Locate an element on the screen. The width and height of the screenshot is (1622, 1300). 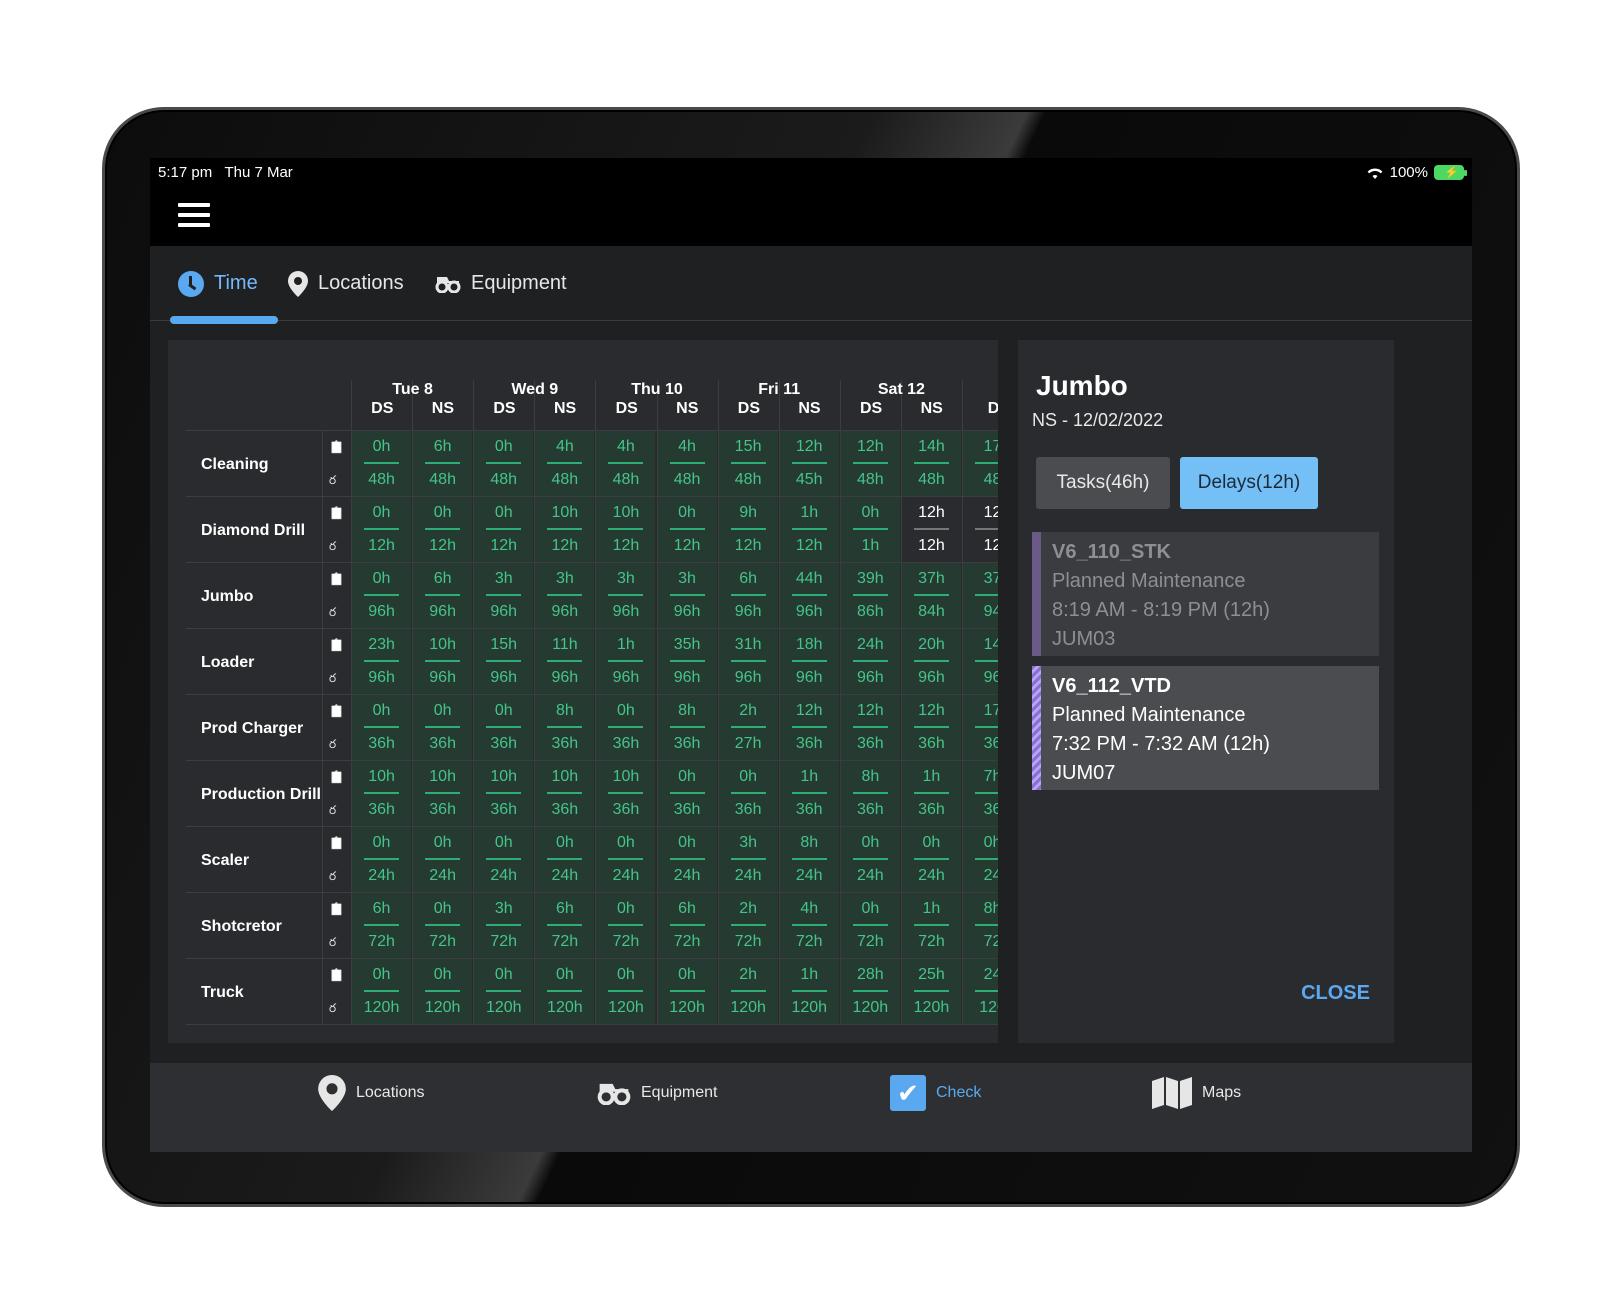
hours-cell: 45h is located at coordinates (809, 480).